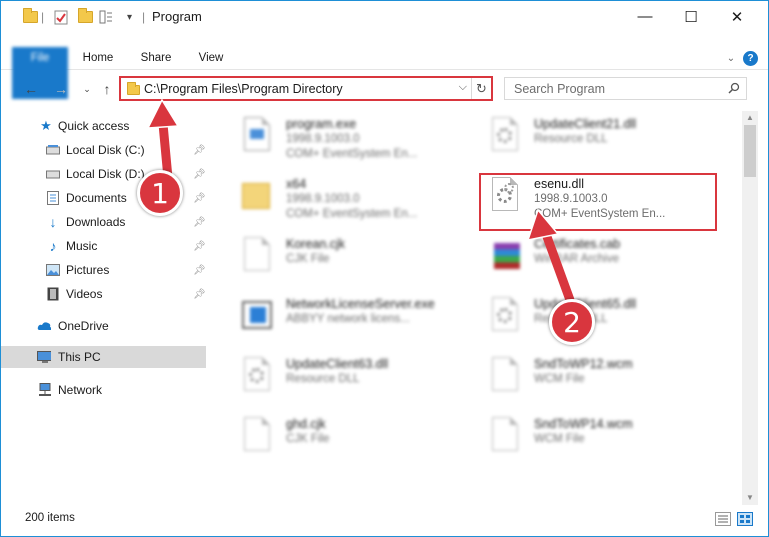  I want to click on address-bar: C:\Program Files\Program Directory ⌵ ↻, so click(306, 88).